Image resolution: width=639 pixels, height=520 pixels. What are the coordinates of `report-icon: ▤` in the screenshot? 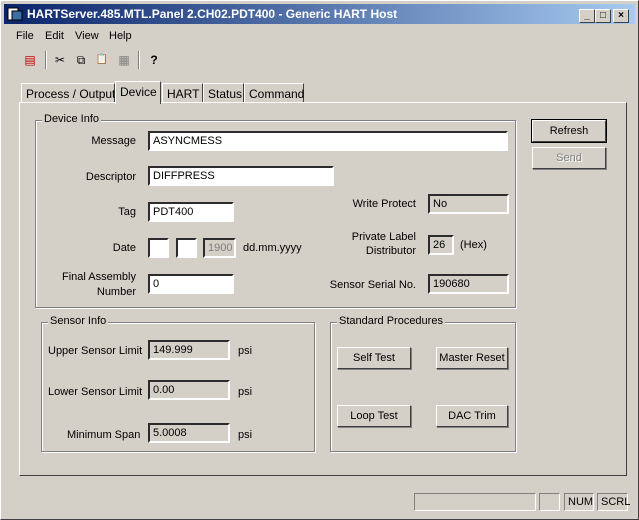 It's located at (30, 60).